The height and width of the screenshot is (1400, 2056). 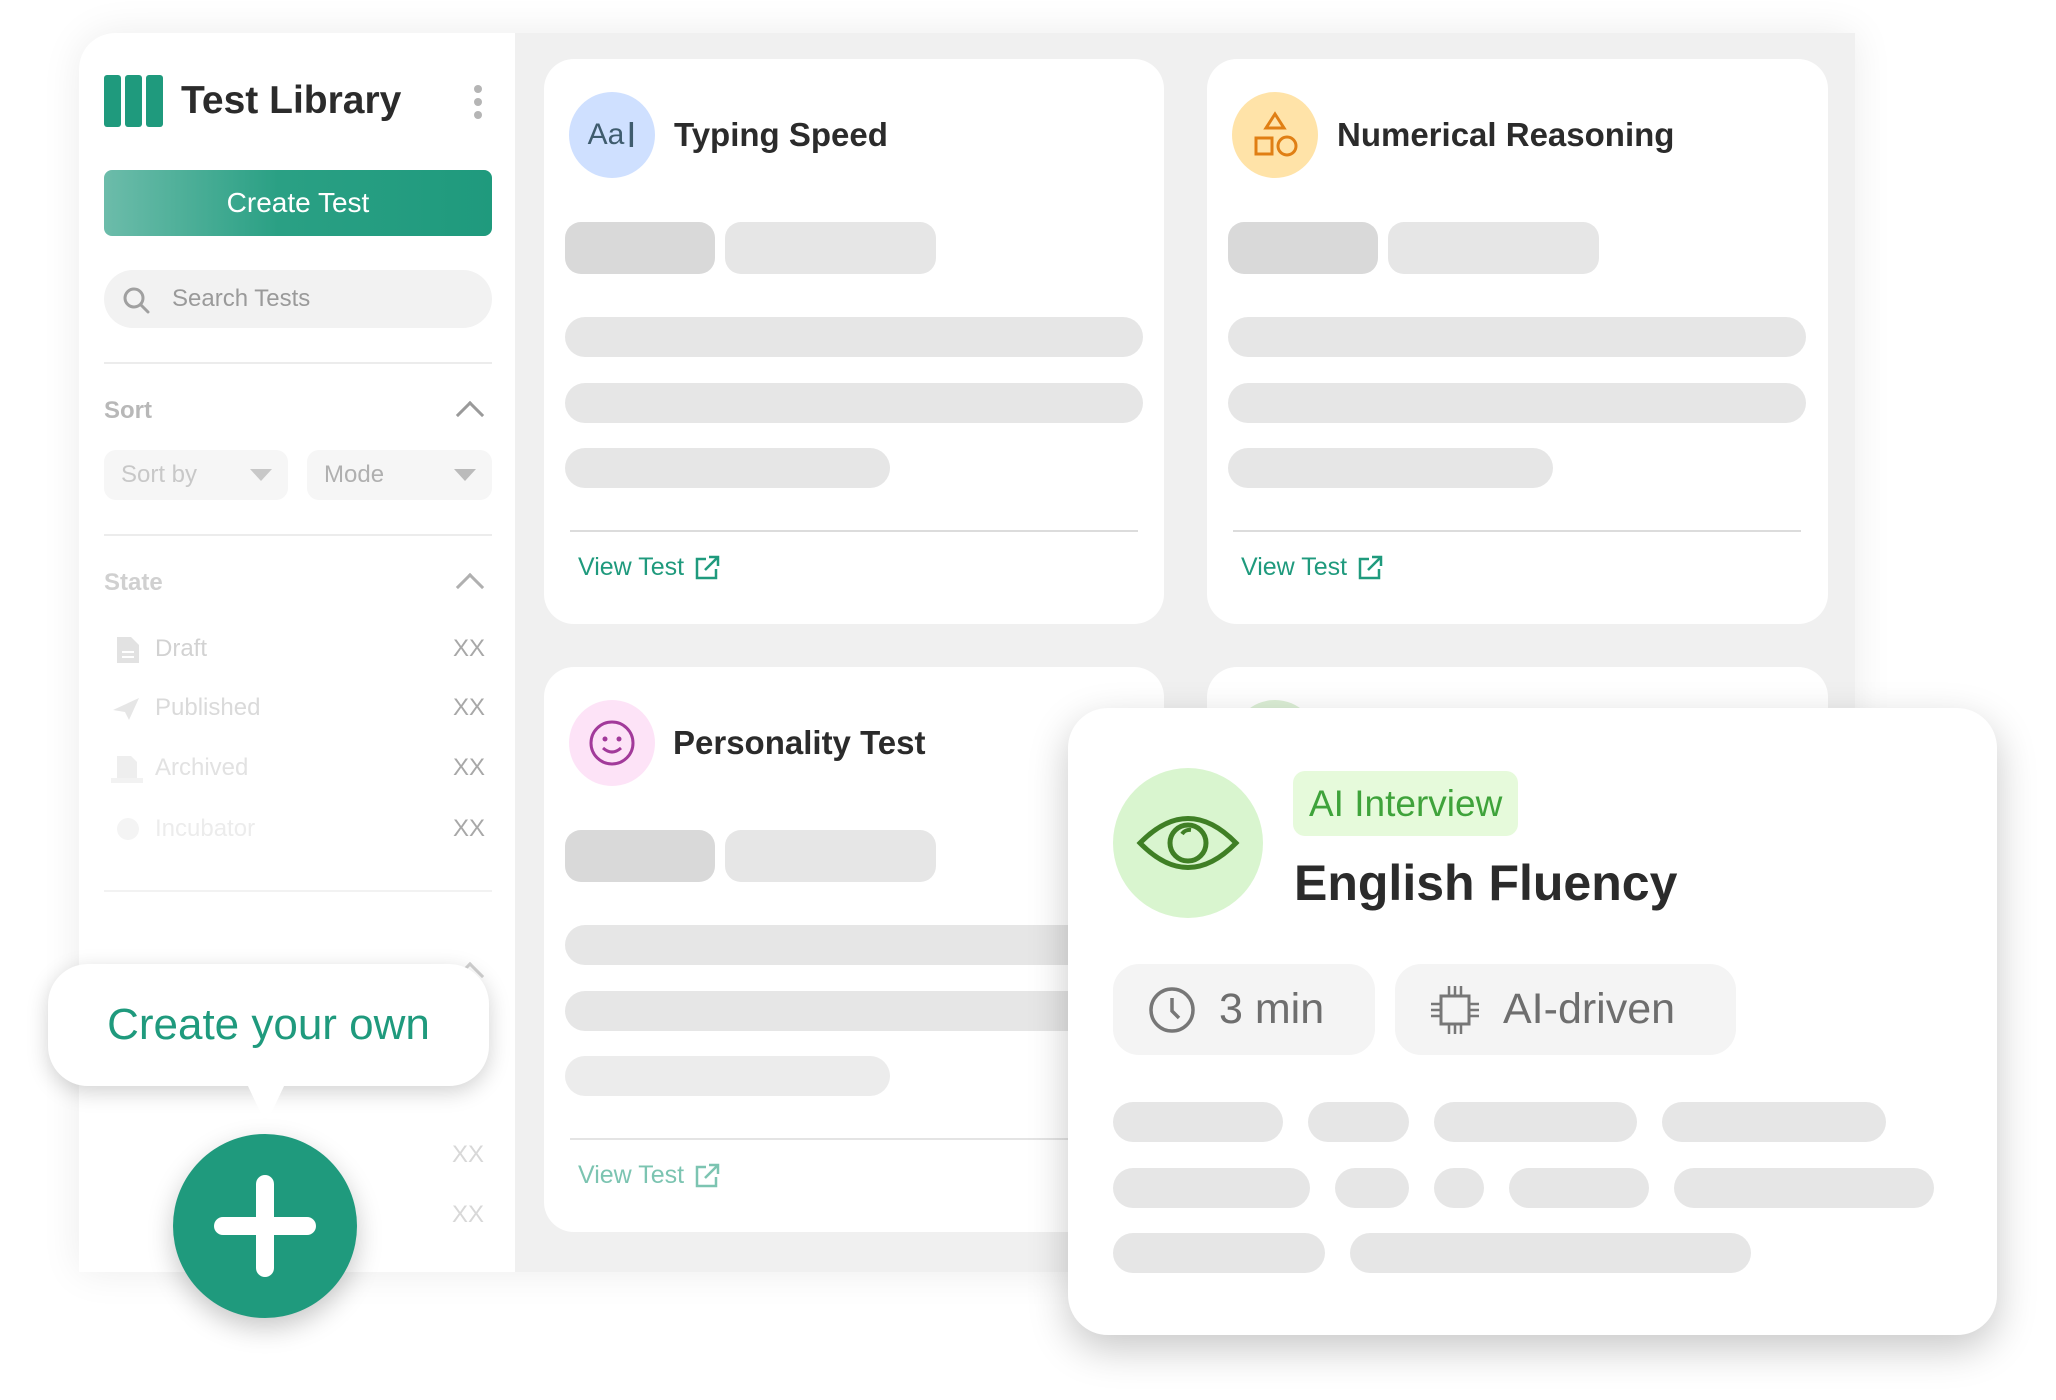 What do you see at coordinates (266, 1104) in the screenshot?
I see `tooltip-tail` at bounding box center [266, 1104].